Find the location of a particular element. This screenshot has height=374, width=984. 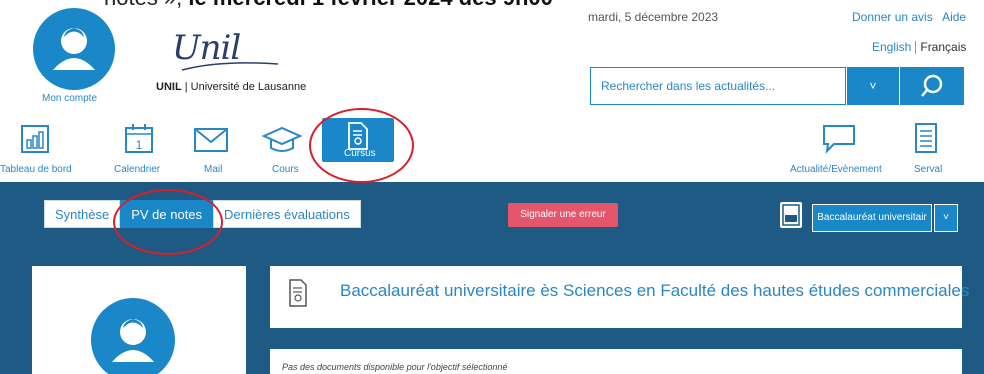

help-link: Aide is located at coordinates (954, 17).